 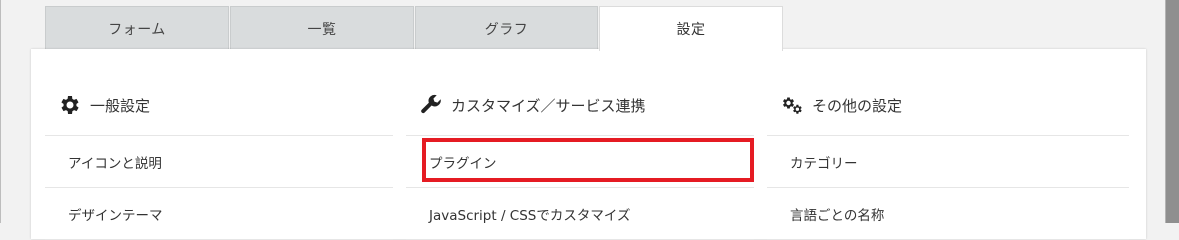 What do you see at coordinates (219, 214) in the screenshot?
I see `menu-item-design-theme: デザインテーマ` at bounding box center [219, 214].